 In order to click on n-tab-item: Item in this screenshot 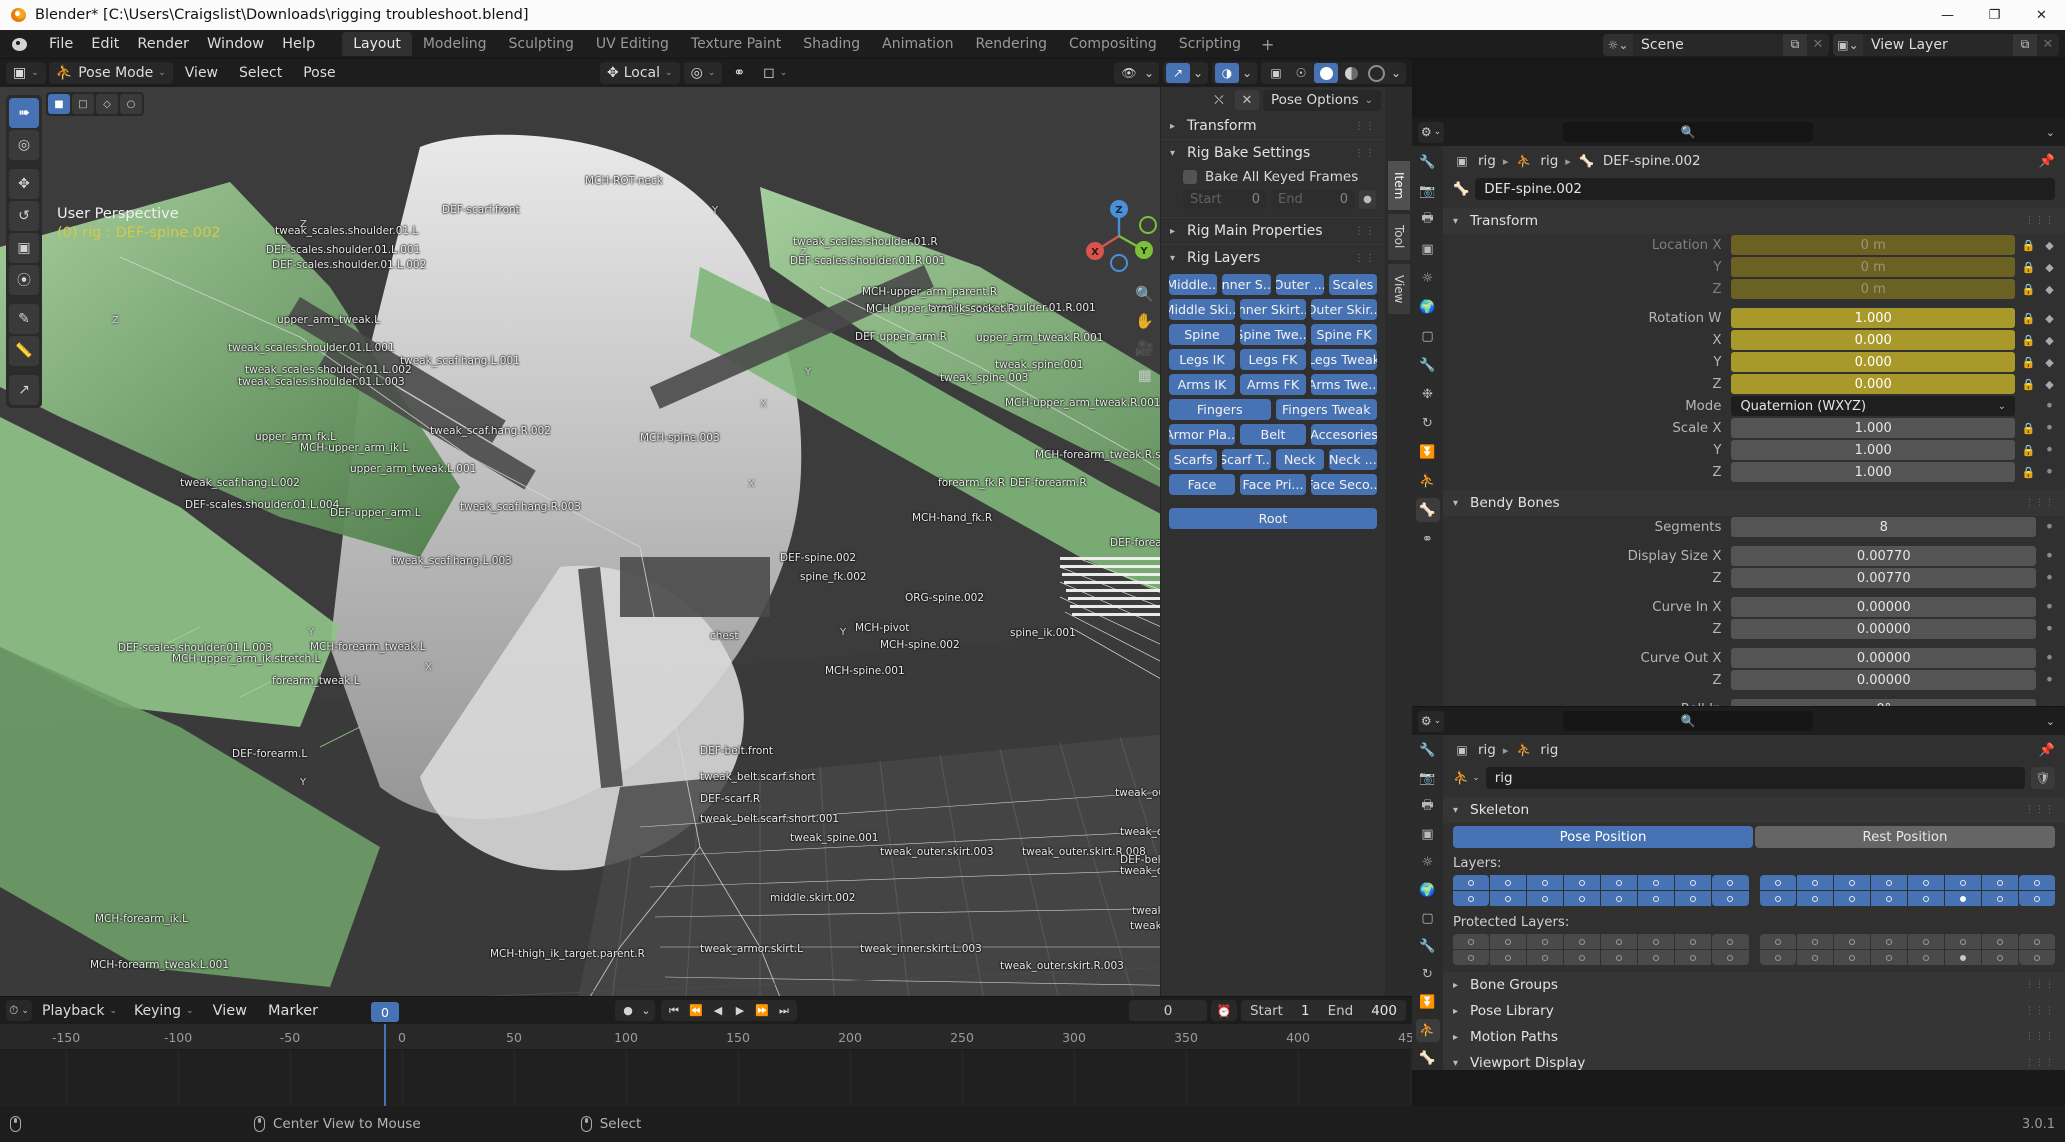, I will do `click(1399, 186)`.